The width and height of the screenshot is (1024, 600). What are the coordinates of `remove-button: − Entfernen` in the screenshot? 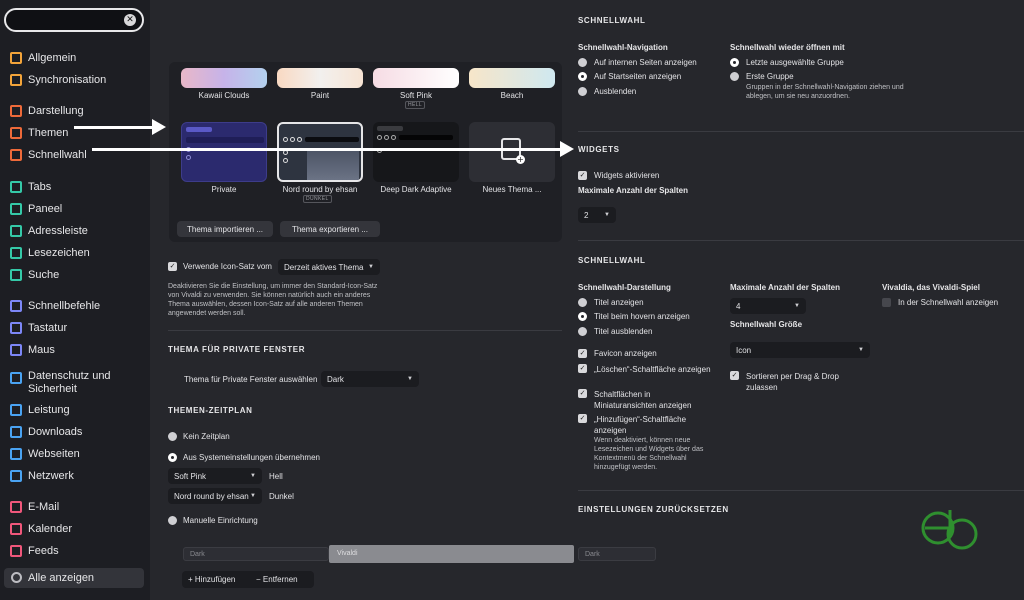 It's located at (277, 579).